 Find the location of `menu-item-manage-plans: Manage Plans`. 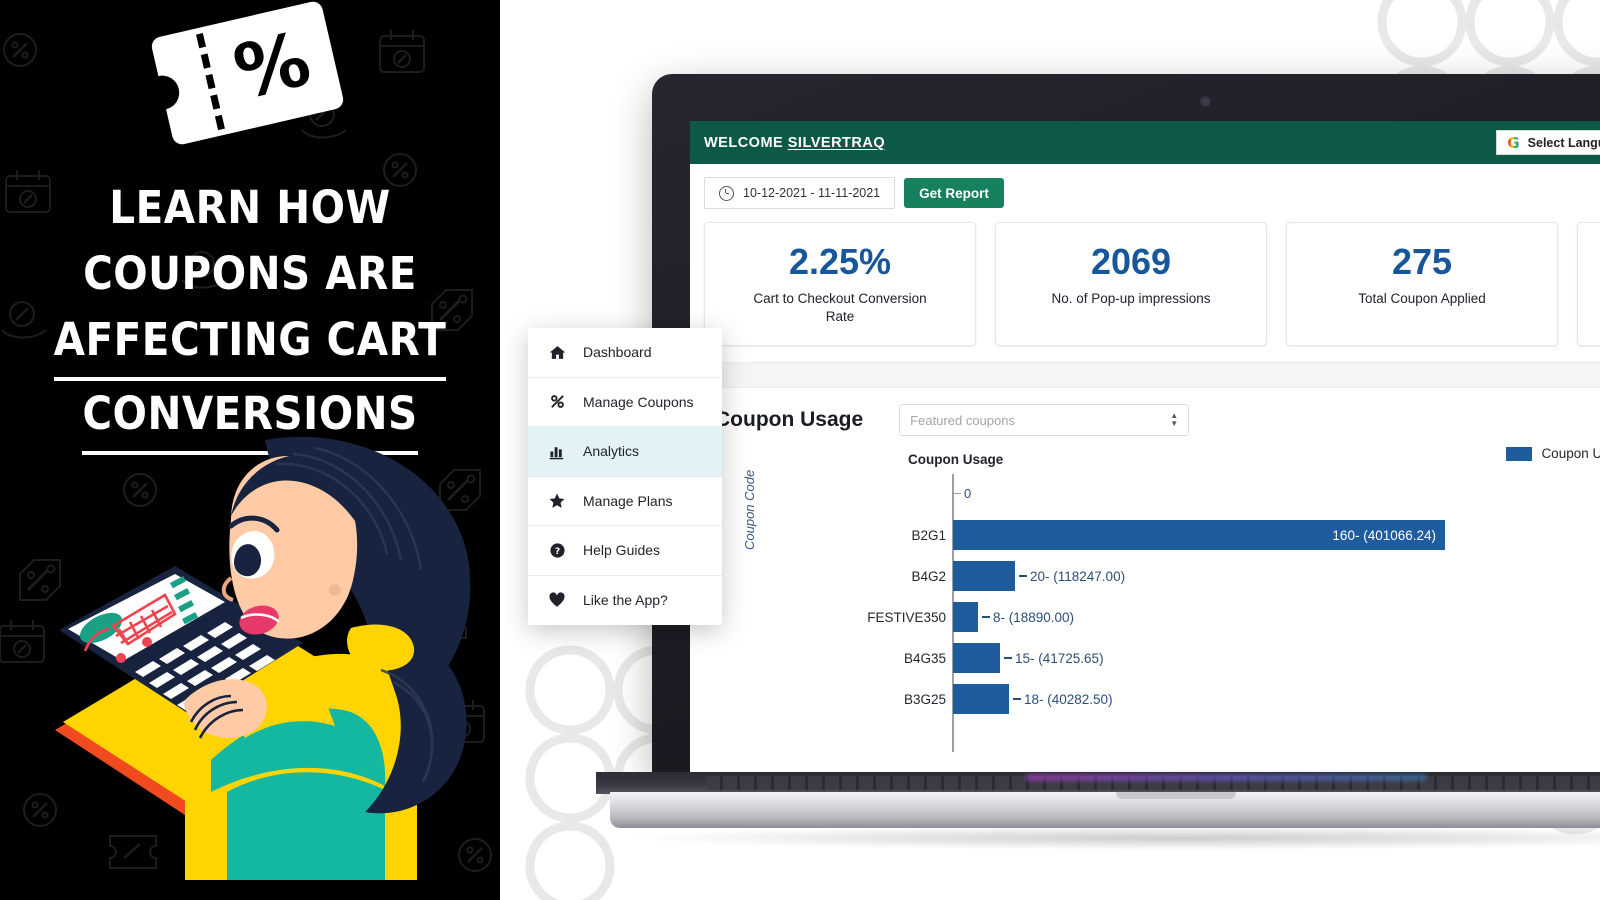

menu-item-manage-plans: Manage Plans is located at coordinates (625, 501).